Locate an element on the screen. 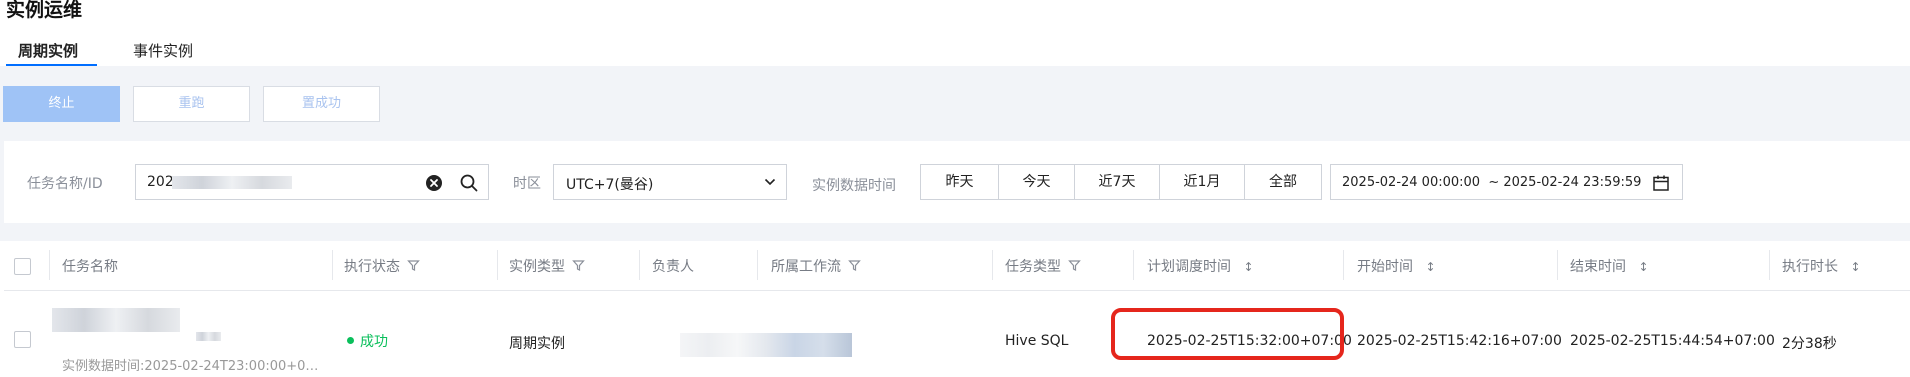 The image size is (1910, 377). rerun-button: 重跑 is located at coordinates (191, 104).